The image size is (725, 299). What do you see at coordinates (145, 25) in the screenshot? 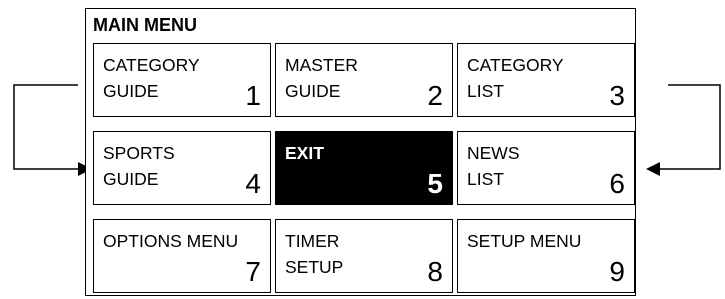
I see `menu-title: MAIN MENU` at bounding box center [145, 25].